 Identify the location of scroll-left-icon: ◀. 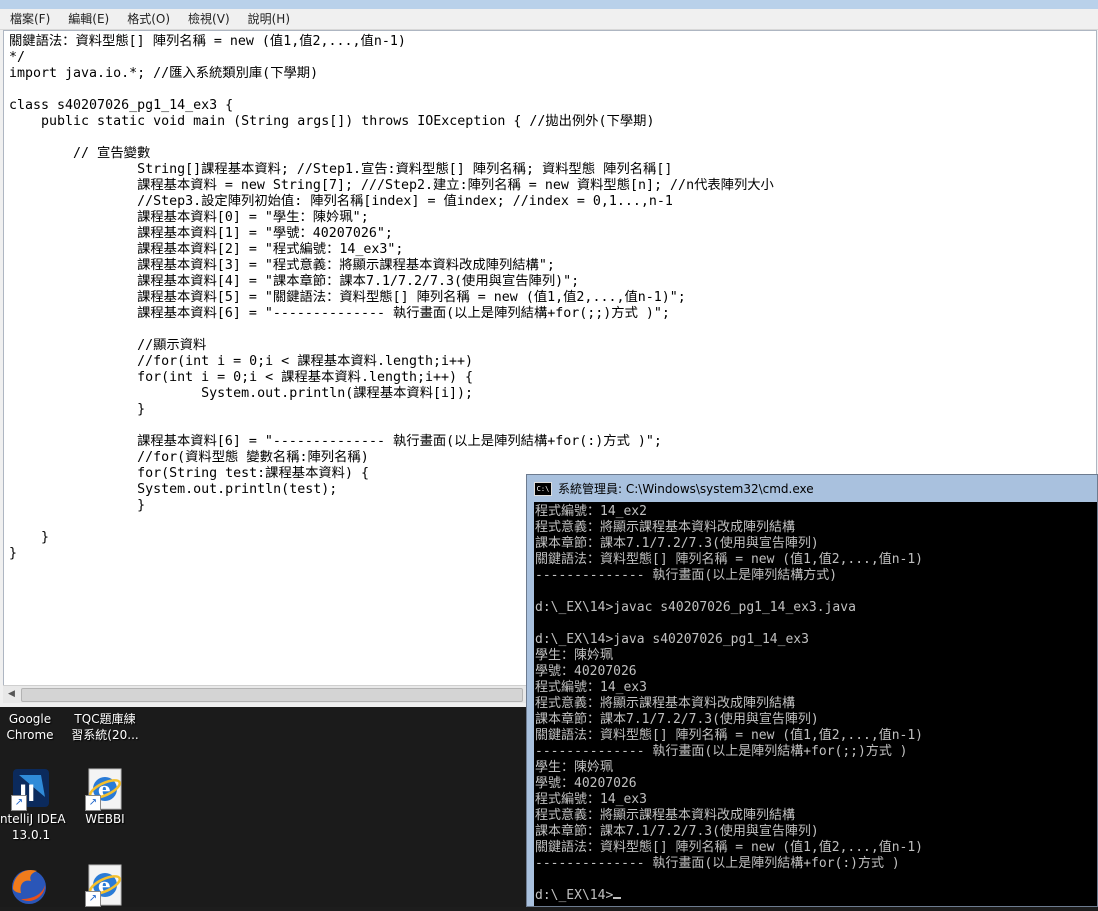
(11, 694).